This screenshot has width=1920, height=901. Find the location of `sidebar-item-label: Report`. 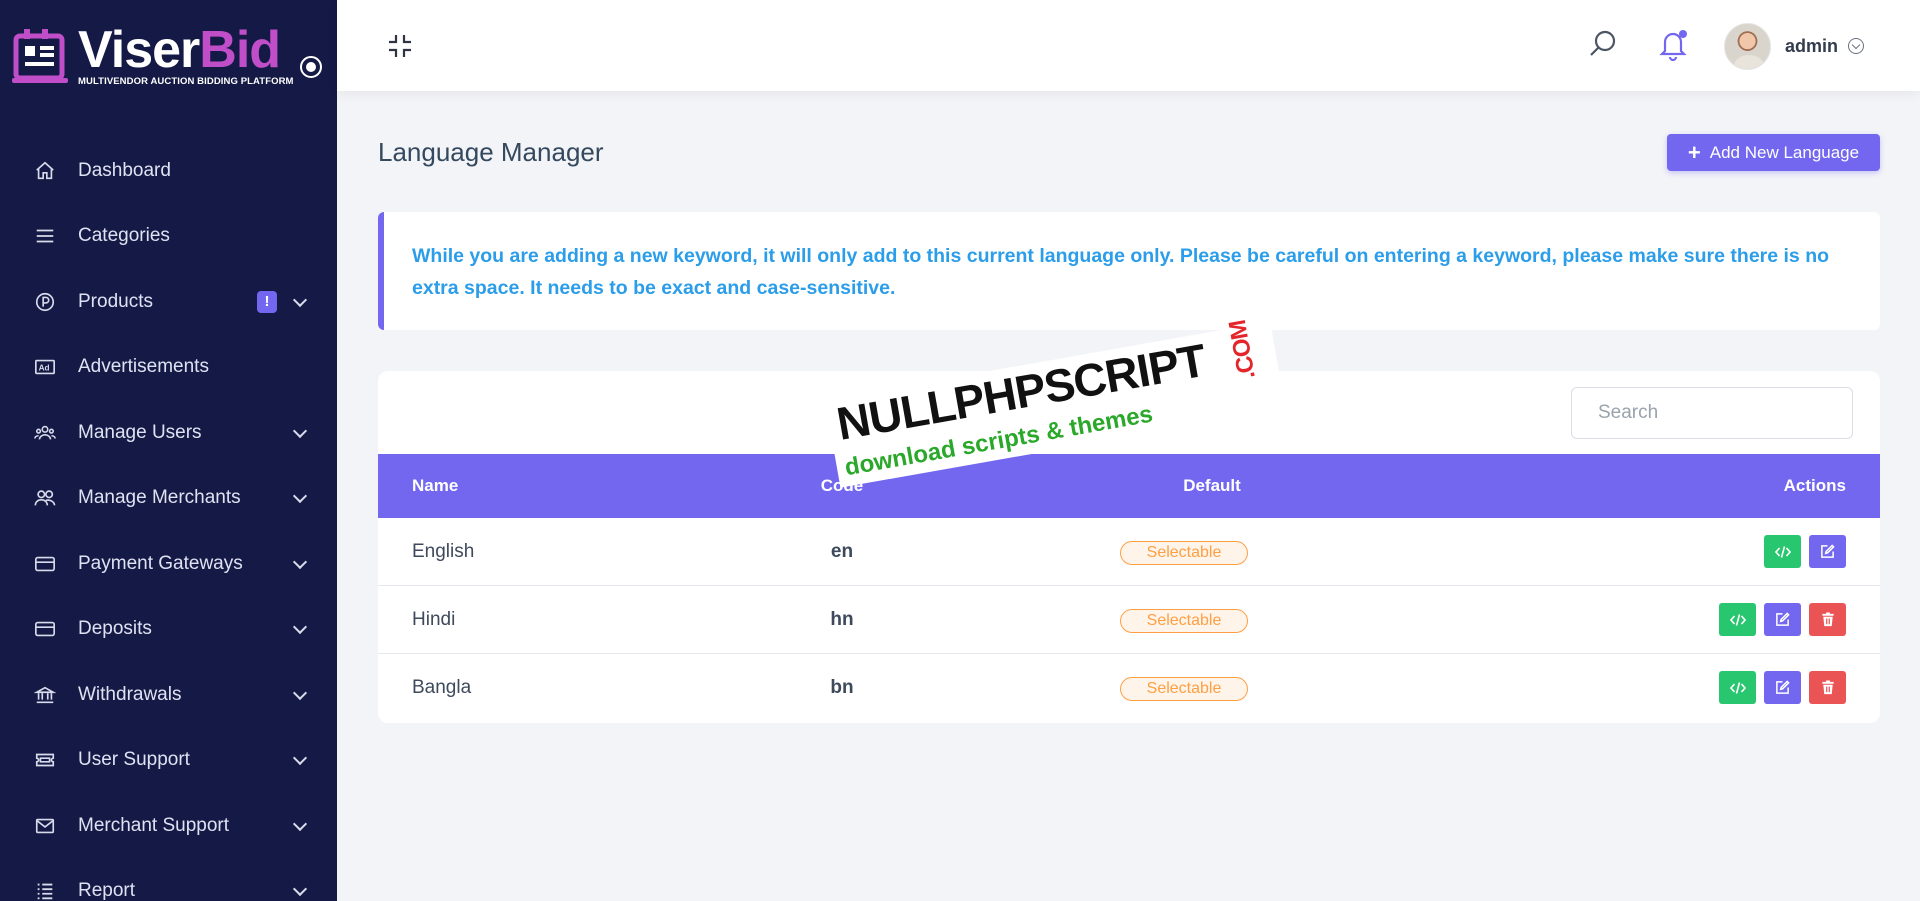

sidebar-item-label: Report is located at coordinates (107, 890).